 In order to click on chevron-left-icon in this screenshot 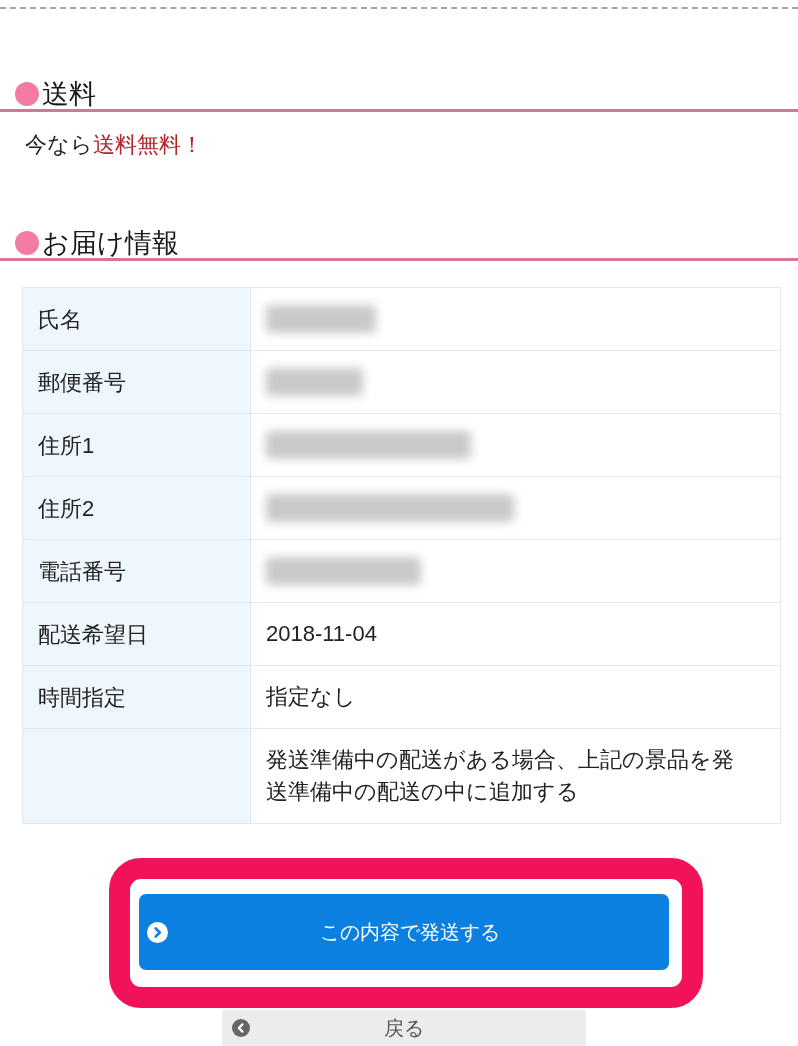, I will do `click(241, 1028)`.